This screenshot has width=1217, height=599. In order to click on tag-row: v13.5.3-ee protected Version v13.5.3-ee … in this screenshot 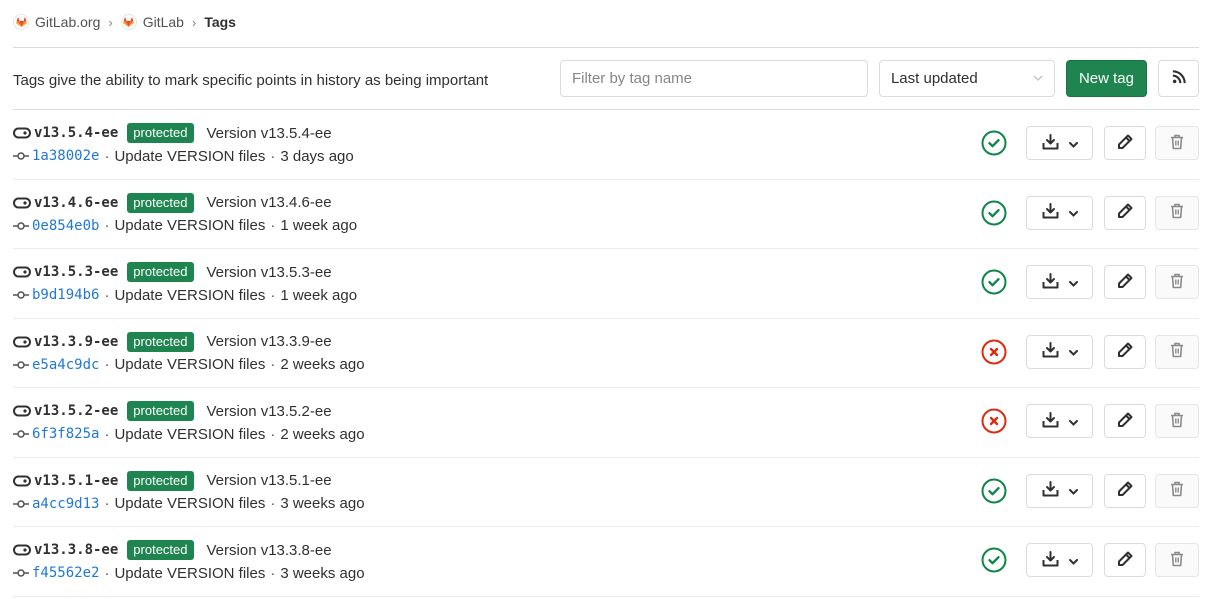, I will do `click(606, 284)`.